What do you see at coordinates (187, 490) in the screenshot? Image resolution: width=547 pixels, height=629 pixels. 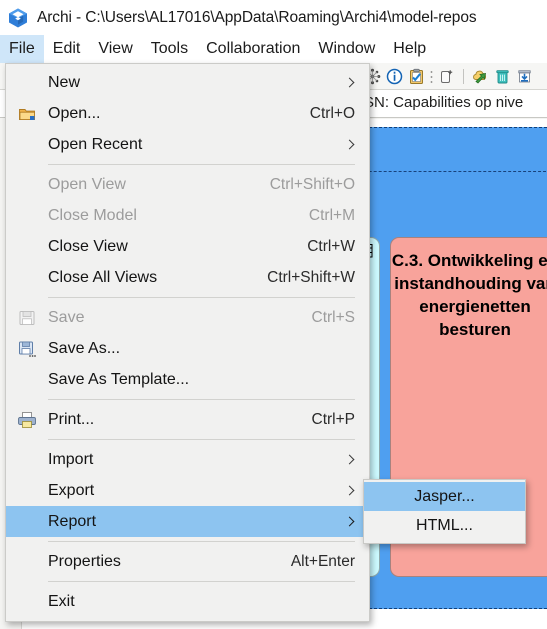 I see `menu-item-export: Export` at bounding box center [187, 490].